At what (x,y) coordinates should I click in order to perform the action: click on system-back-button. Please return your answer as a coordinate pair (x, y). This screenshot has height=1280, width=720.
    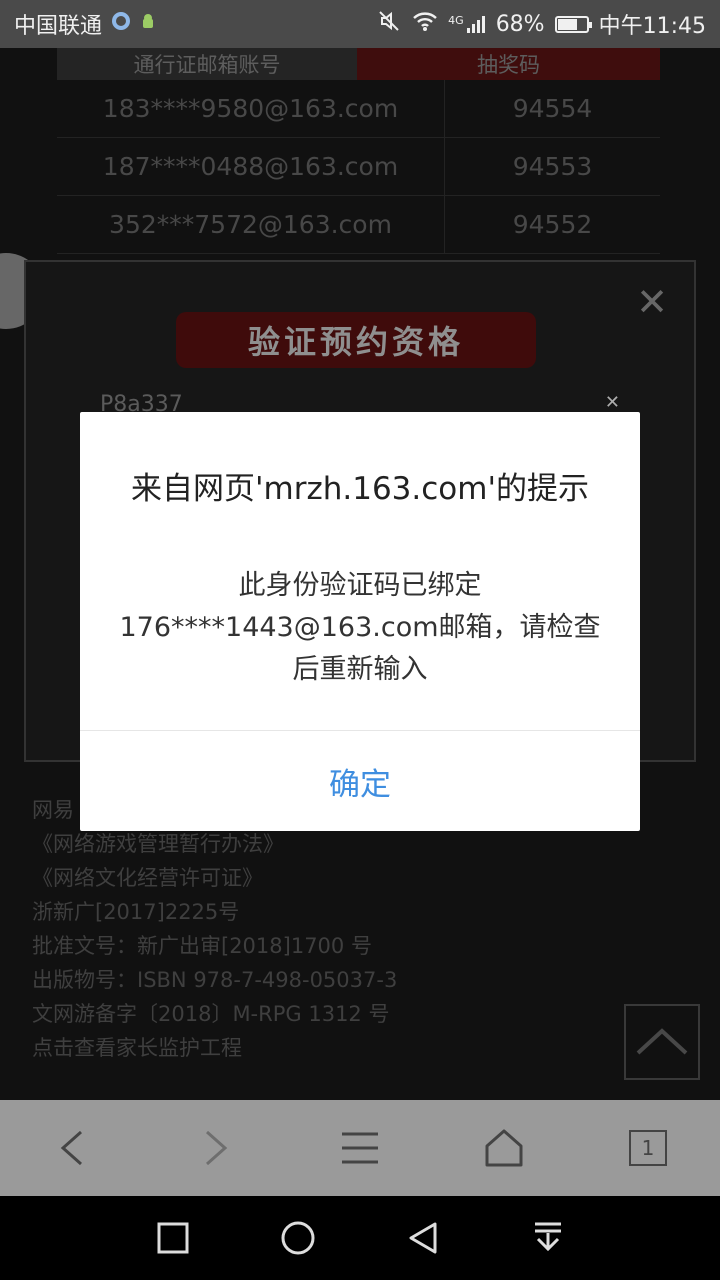
    Looking at the image, I should click on (423, 1238).